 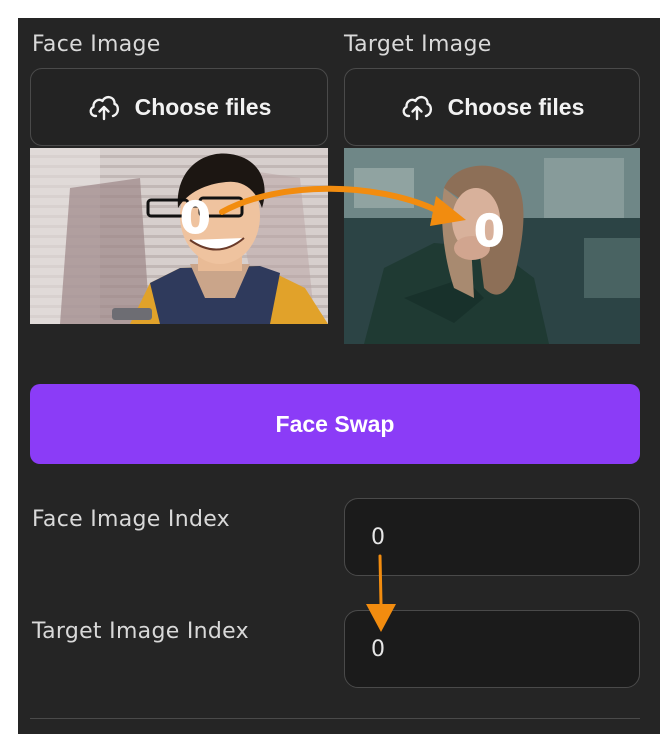 I want to click on target-image-label: Target Image, so click(x=418, y=44).